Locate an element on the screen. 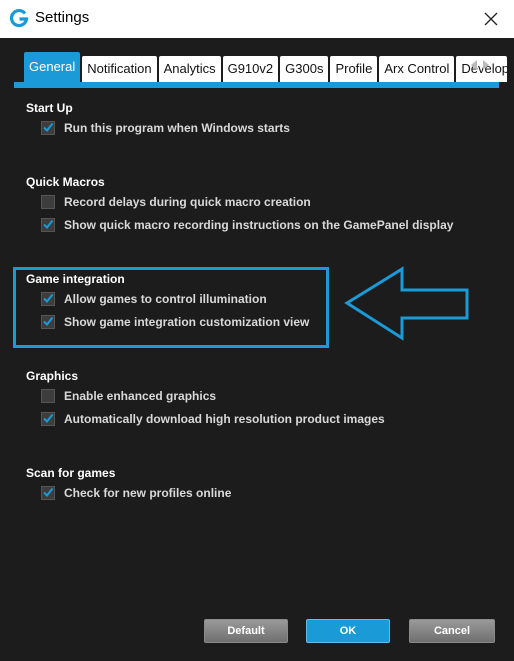 Image resolution: width=514 pixels, height=661 pixels. option-run-on-startup: Run this program when Windows starts is located at coordinates (165, 127).